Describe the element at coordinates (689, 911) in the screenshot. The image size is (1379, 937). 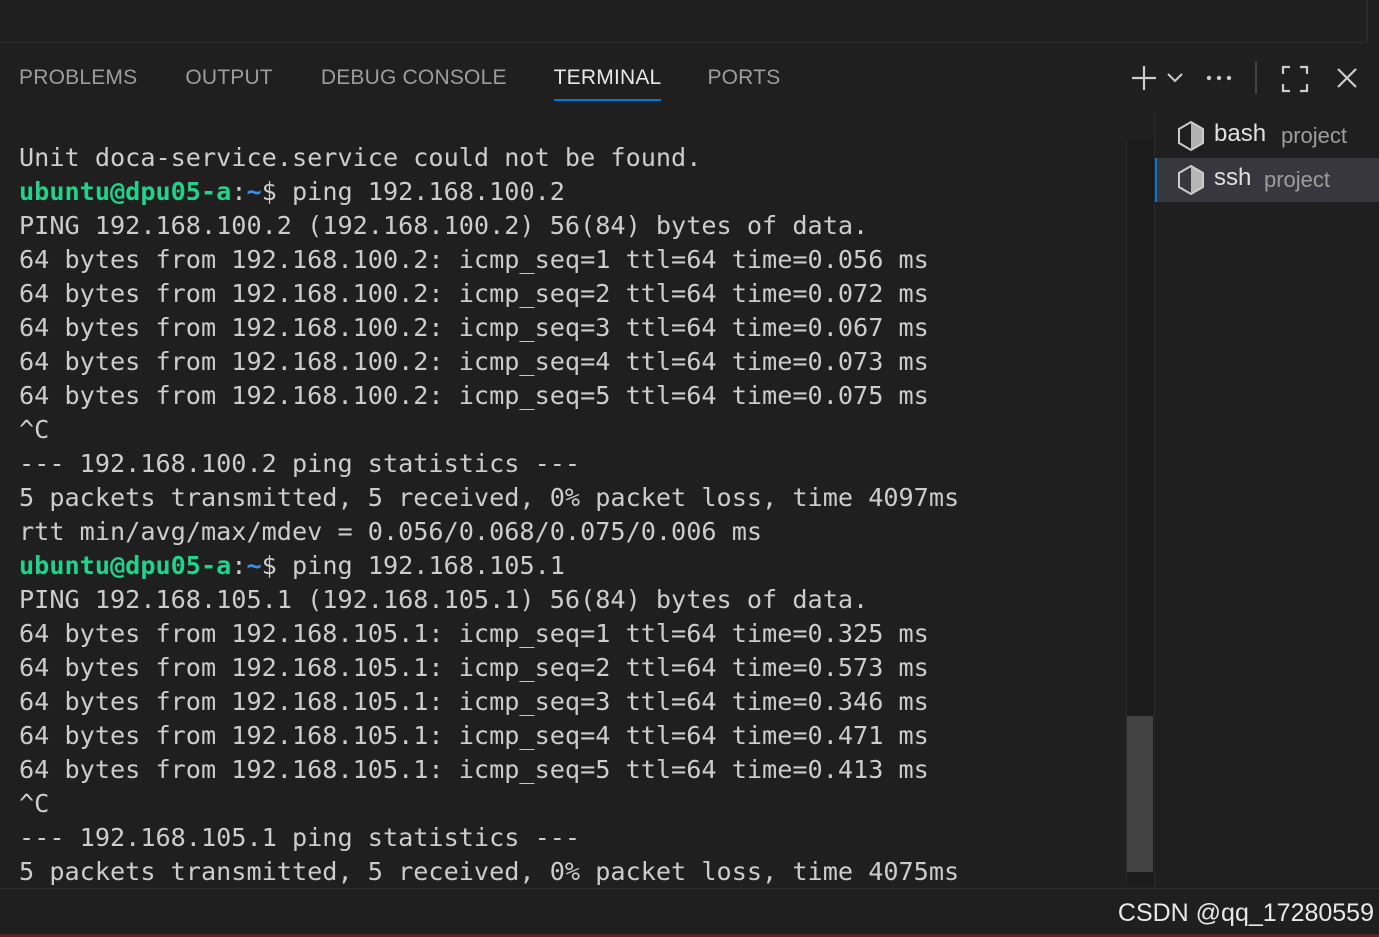
I see `status-area: CSDN @qq_17280559` at that location.